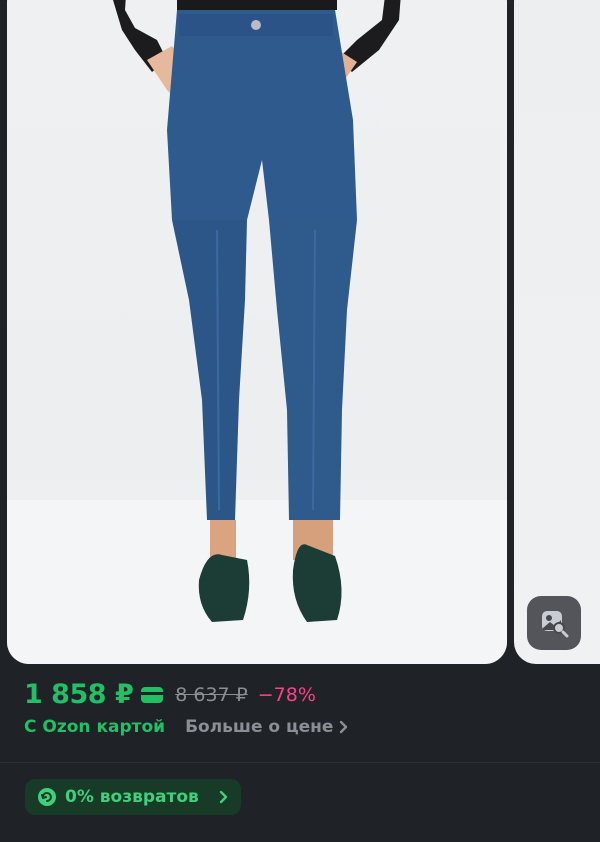  I want to click on next-photo-preview, so click(557, 332).